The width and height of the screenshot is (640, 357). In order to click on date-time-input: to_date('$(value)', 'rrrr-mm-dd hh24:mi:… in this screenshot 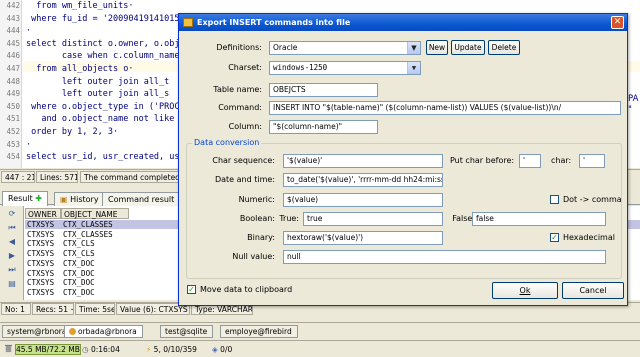, I will do `click(363, 180)`.